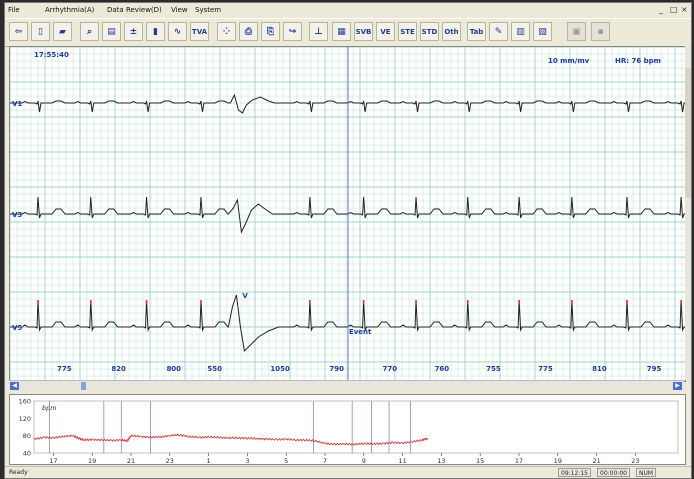 The width and height of the screenshot is (694, 479). I want to click on status-text: Ready, so click(18, 472).